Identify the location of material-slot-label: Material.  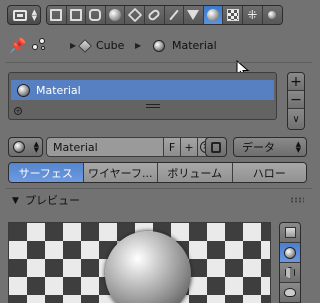
(58, 90).